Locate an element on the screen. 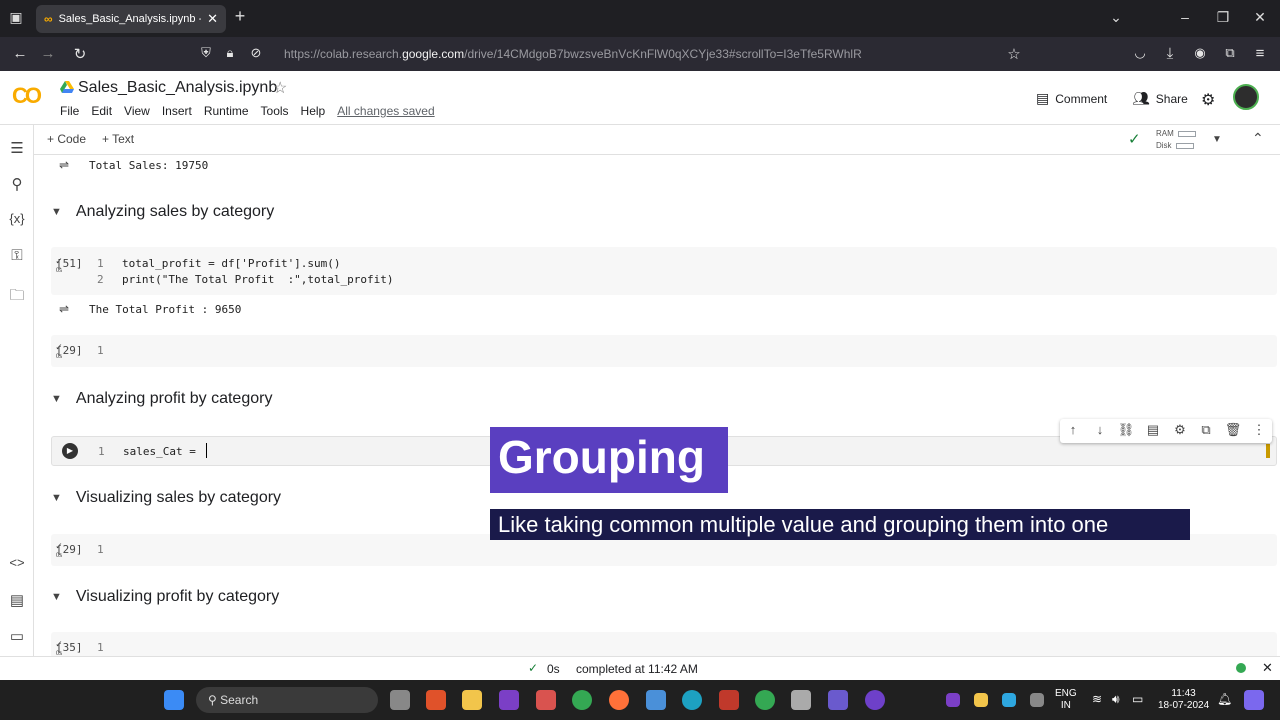  close-tab-icon: ✕ is located at coordinates (212, 19).